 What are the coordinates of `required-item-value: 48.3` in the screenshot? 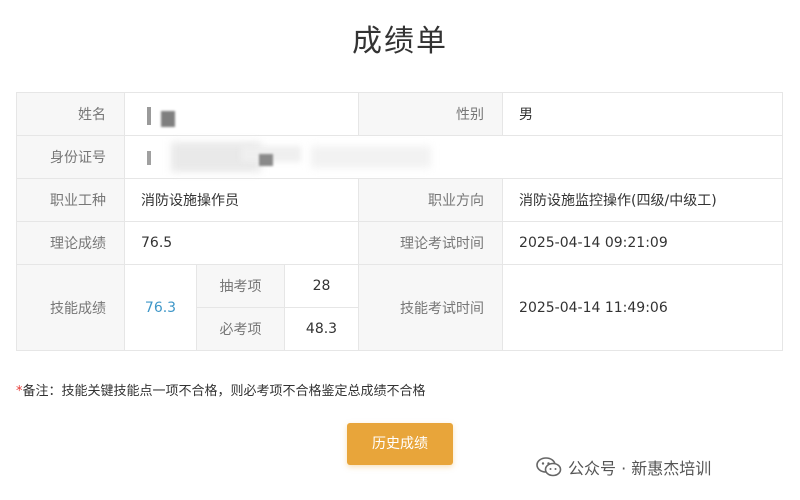 It's located at (321, 329).